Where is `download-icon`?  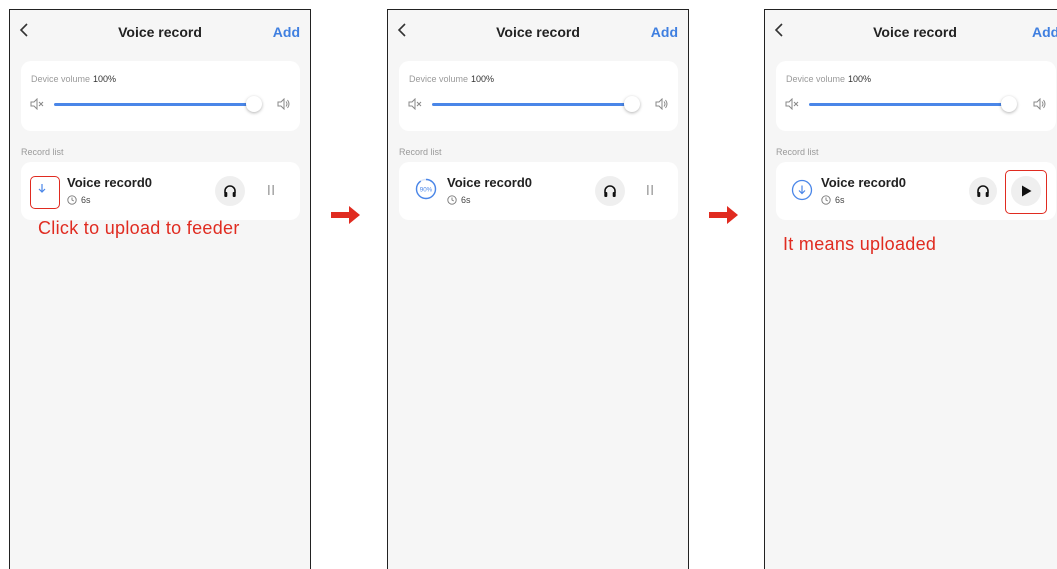 download-icon is located at coordinates (802, 190).